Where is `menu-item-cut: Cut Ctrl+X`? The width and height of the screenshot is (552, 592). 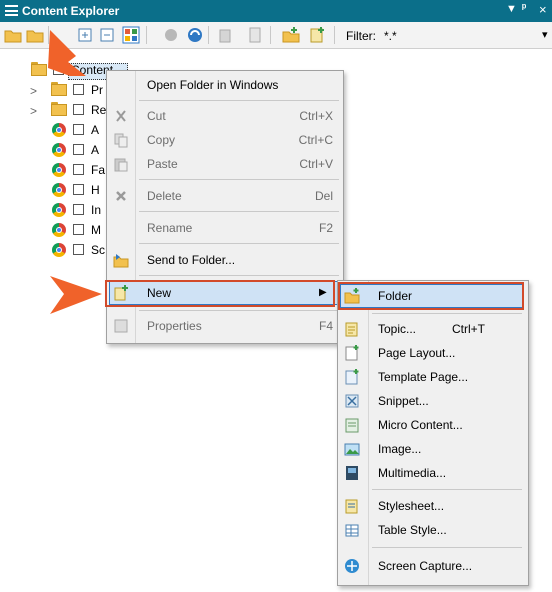 menu-item-cut: Cut Ctrl+X is located at coordinates (225, 116).